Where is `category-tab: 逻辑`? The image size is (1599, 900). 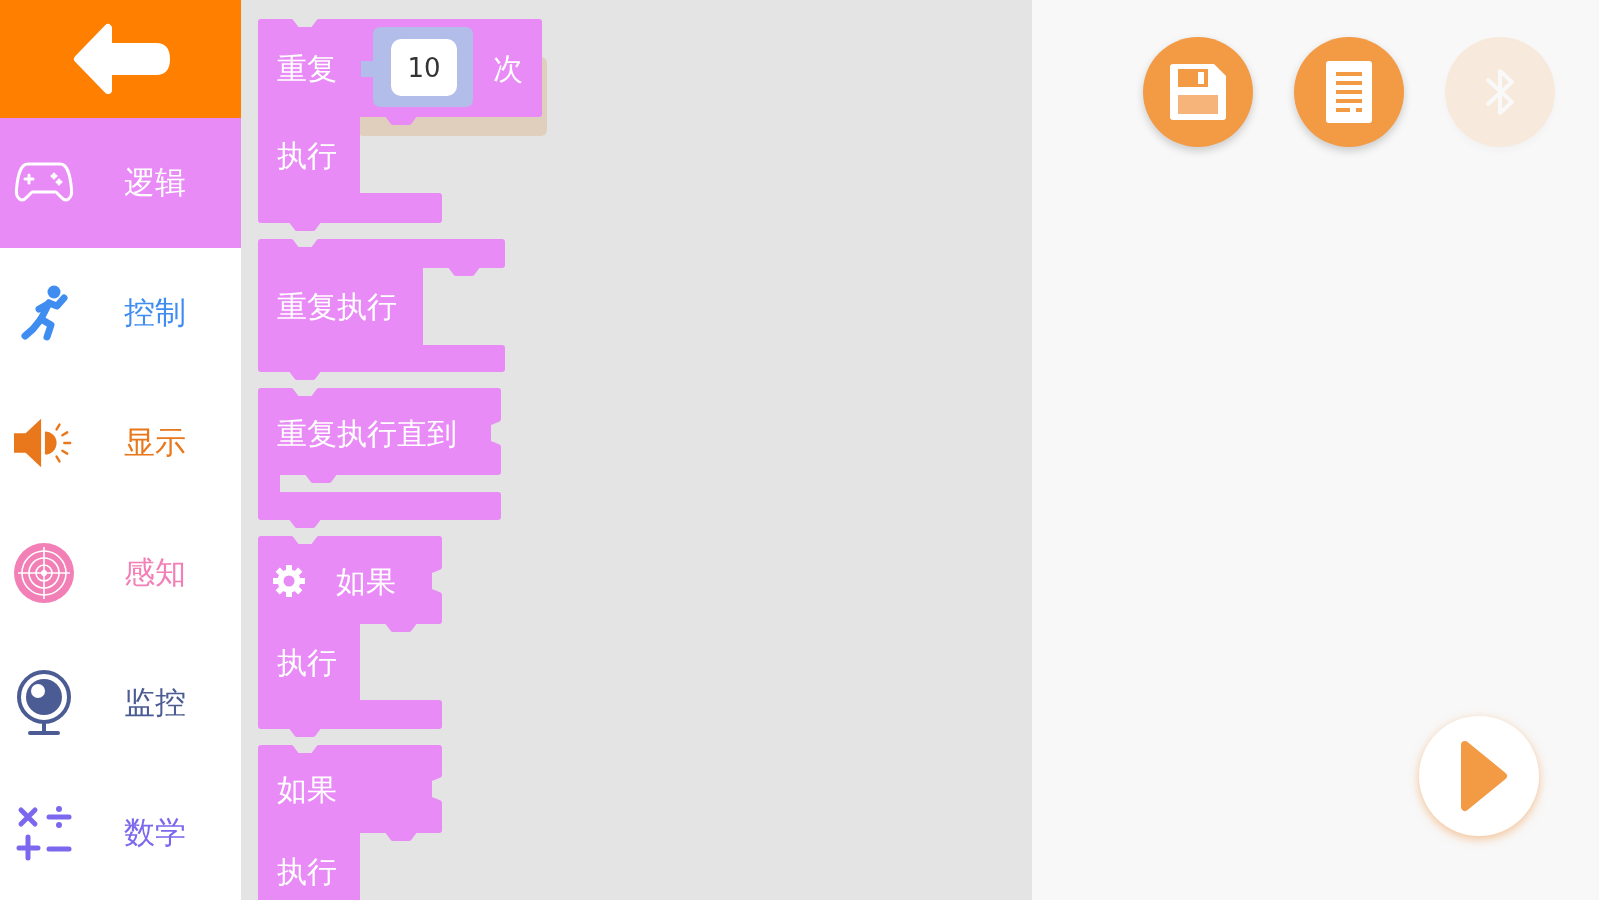 category-tab: 逻辑 is located at coordinates (120, 183).